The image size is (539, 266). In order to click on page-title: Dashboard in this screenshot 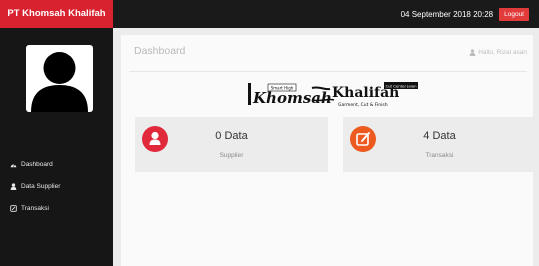, I will do `click(160, 51)`.